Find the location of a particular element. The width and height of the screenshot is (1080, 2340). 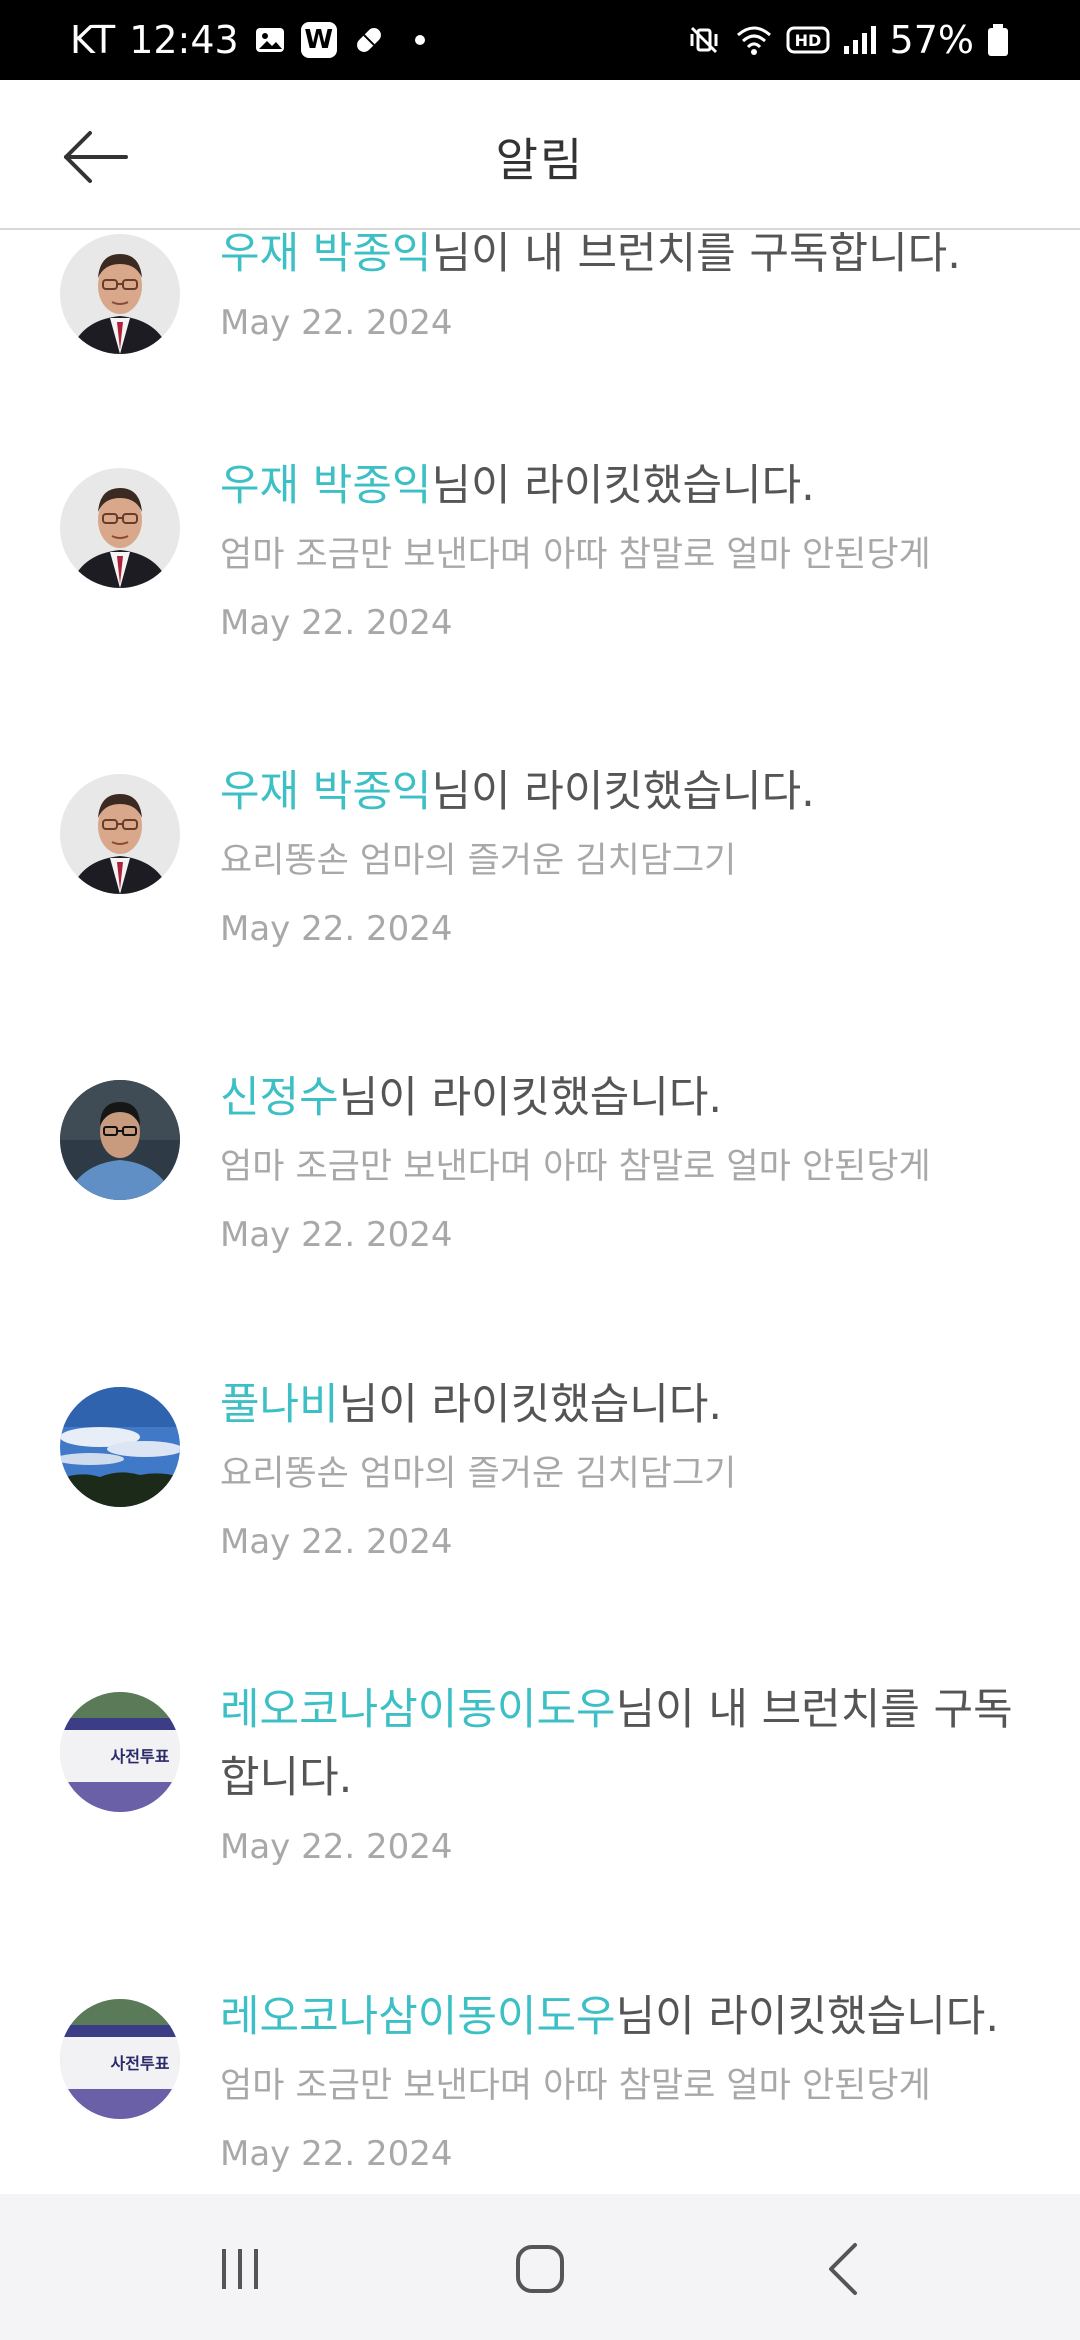

wifi-icon is located at coordinates (754, 40).